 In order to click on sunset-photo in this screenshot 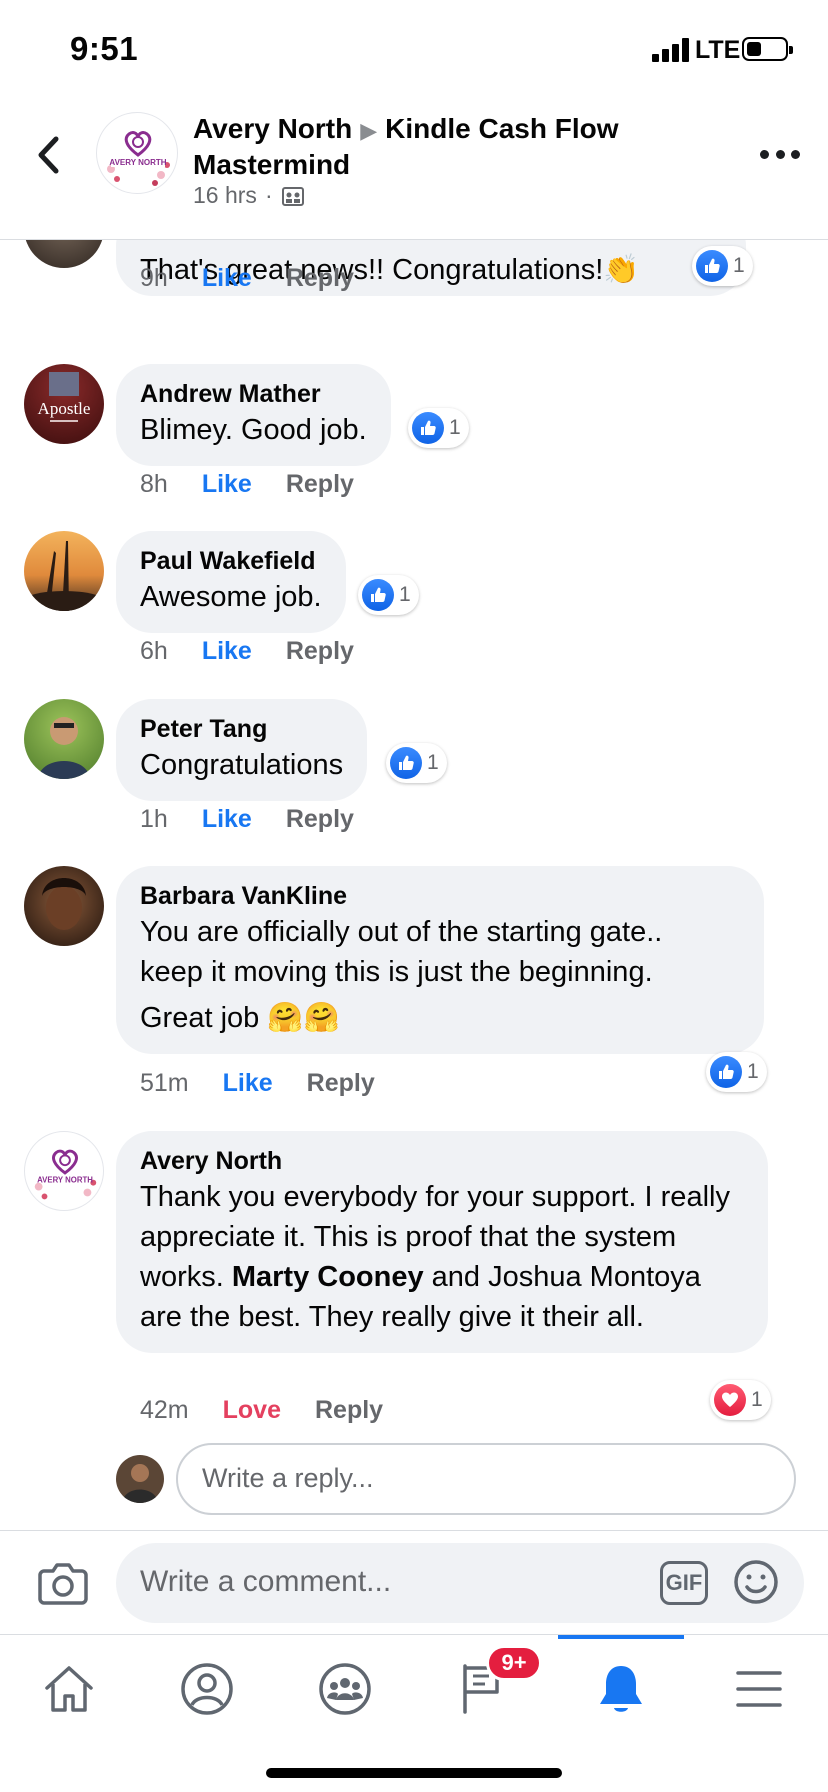, I will do `click(64, 576)`.